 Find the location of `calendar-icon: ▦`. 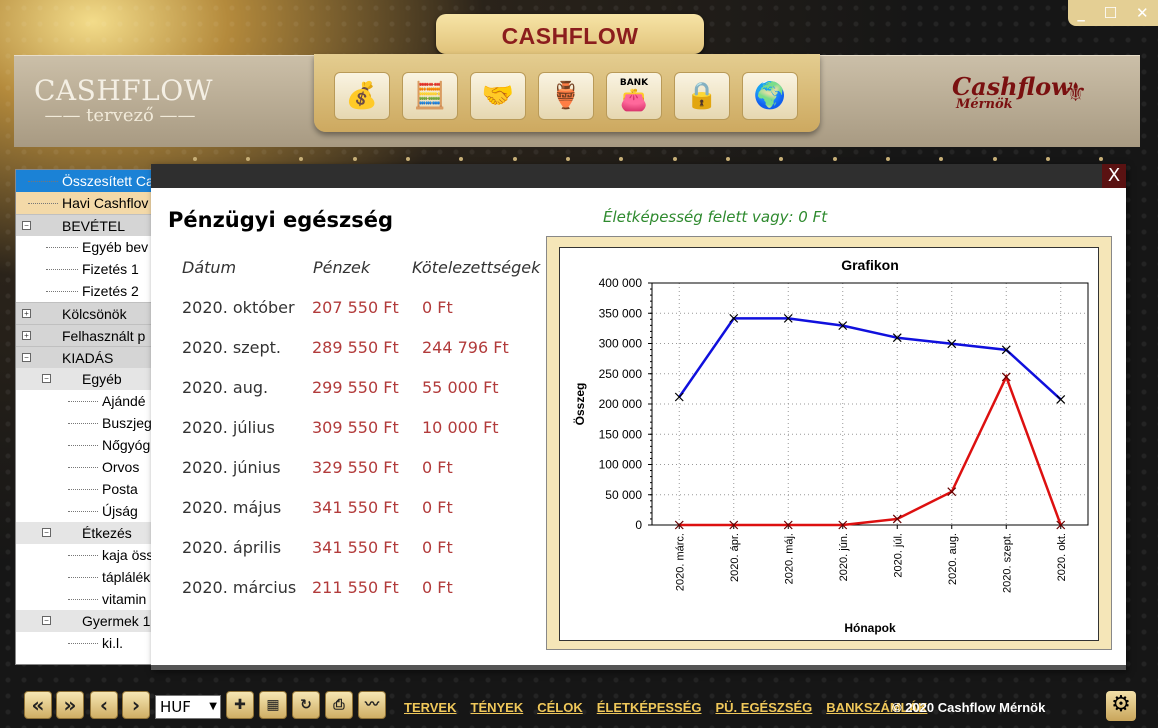

calendar-icon: ▦ is located at coordinates (273, 705).